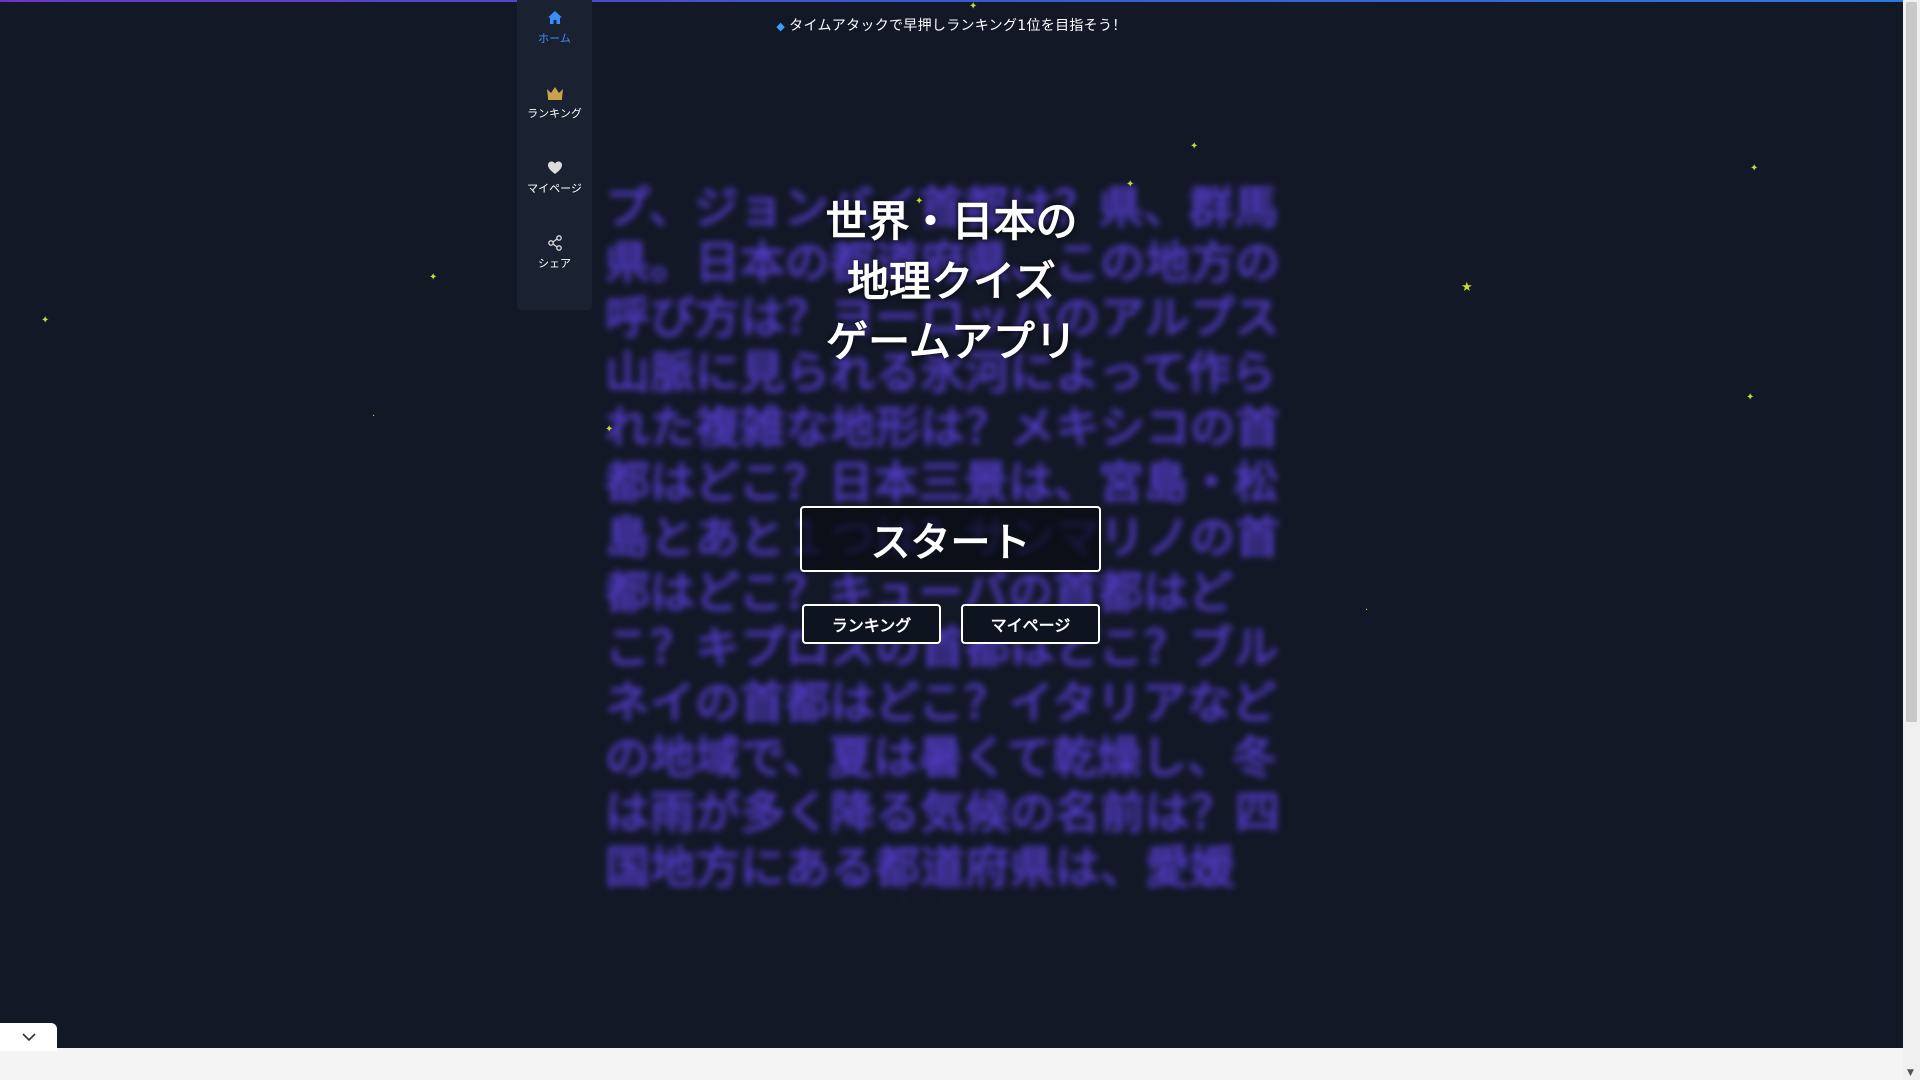 The height and width of the screenshot is (1080, 1920). I want to click on title-line-2: 地理クイズ, so click(951, 281).